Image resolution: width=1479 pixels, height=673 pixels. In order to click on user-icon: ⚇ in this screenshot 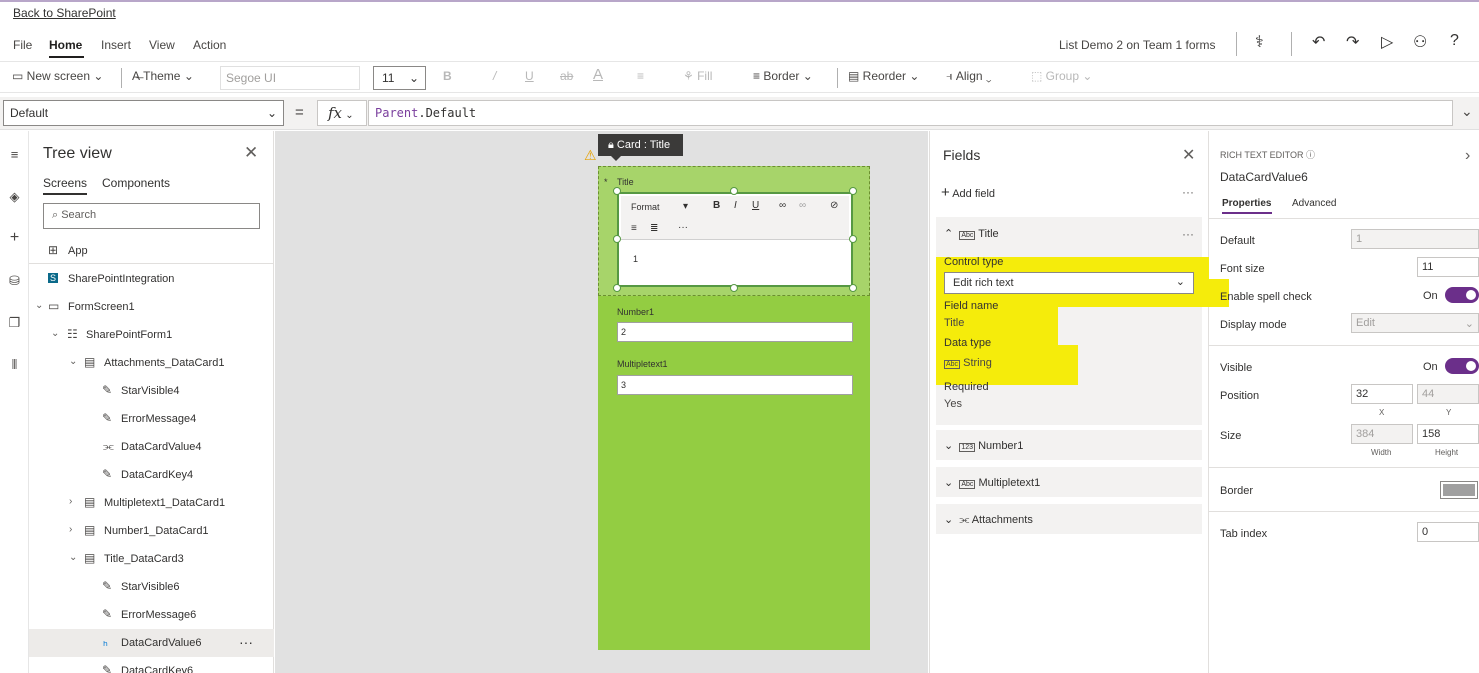, I will do `click(1420, 42)`.